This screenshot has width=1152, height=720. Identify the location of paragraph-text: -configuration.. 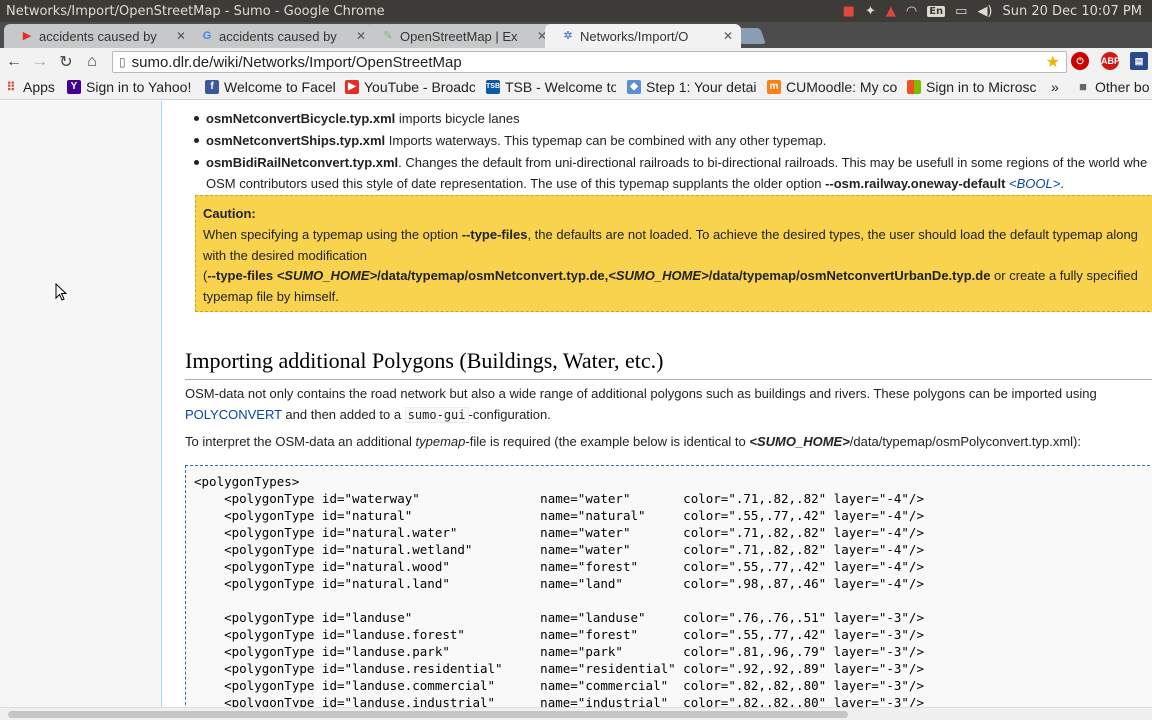
(509, 414).